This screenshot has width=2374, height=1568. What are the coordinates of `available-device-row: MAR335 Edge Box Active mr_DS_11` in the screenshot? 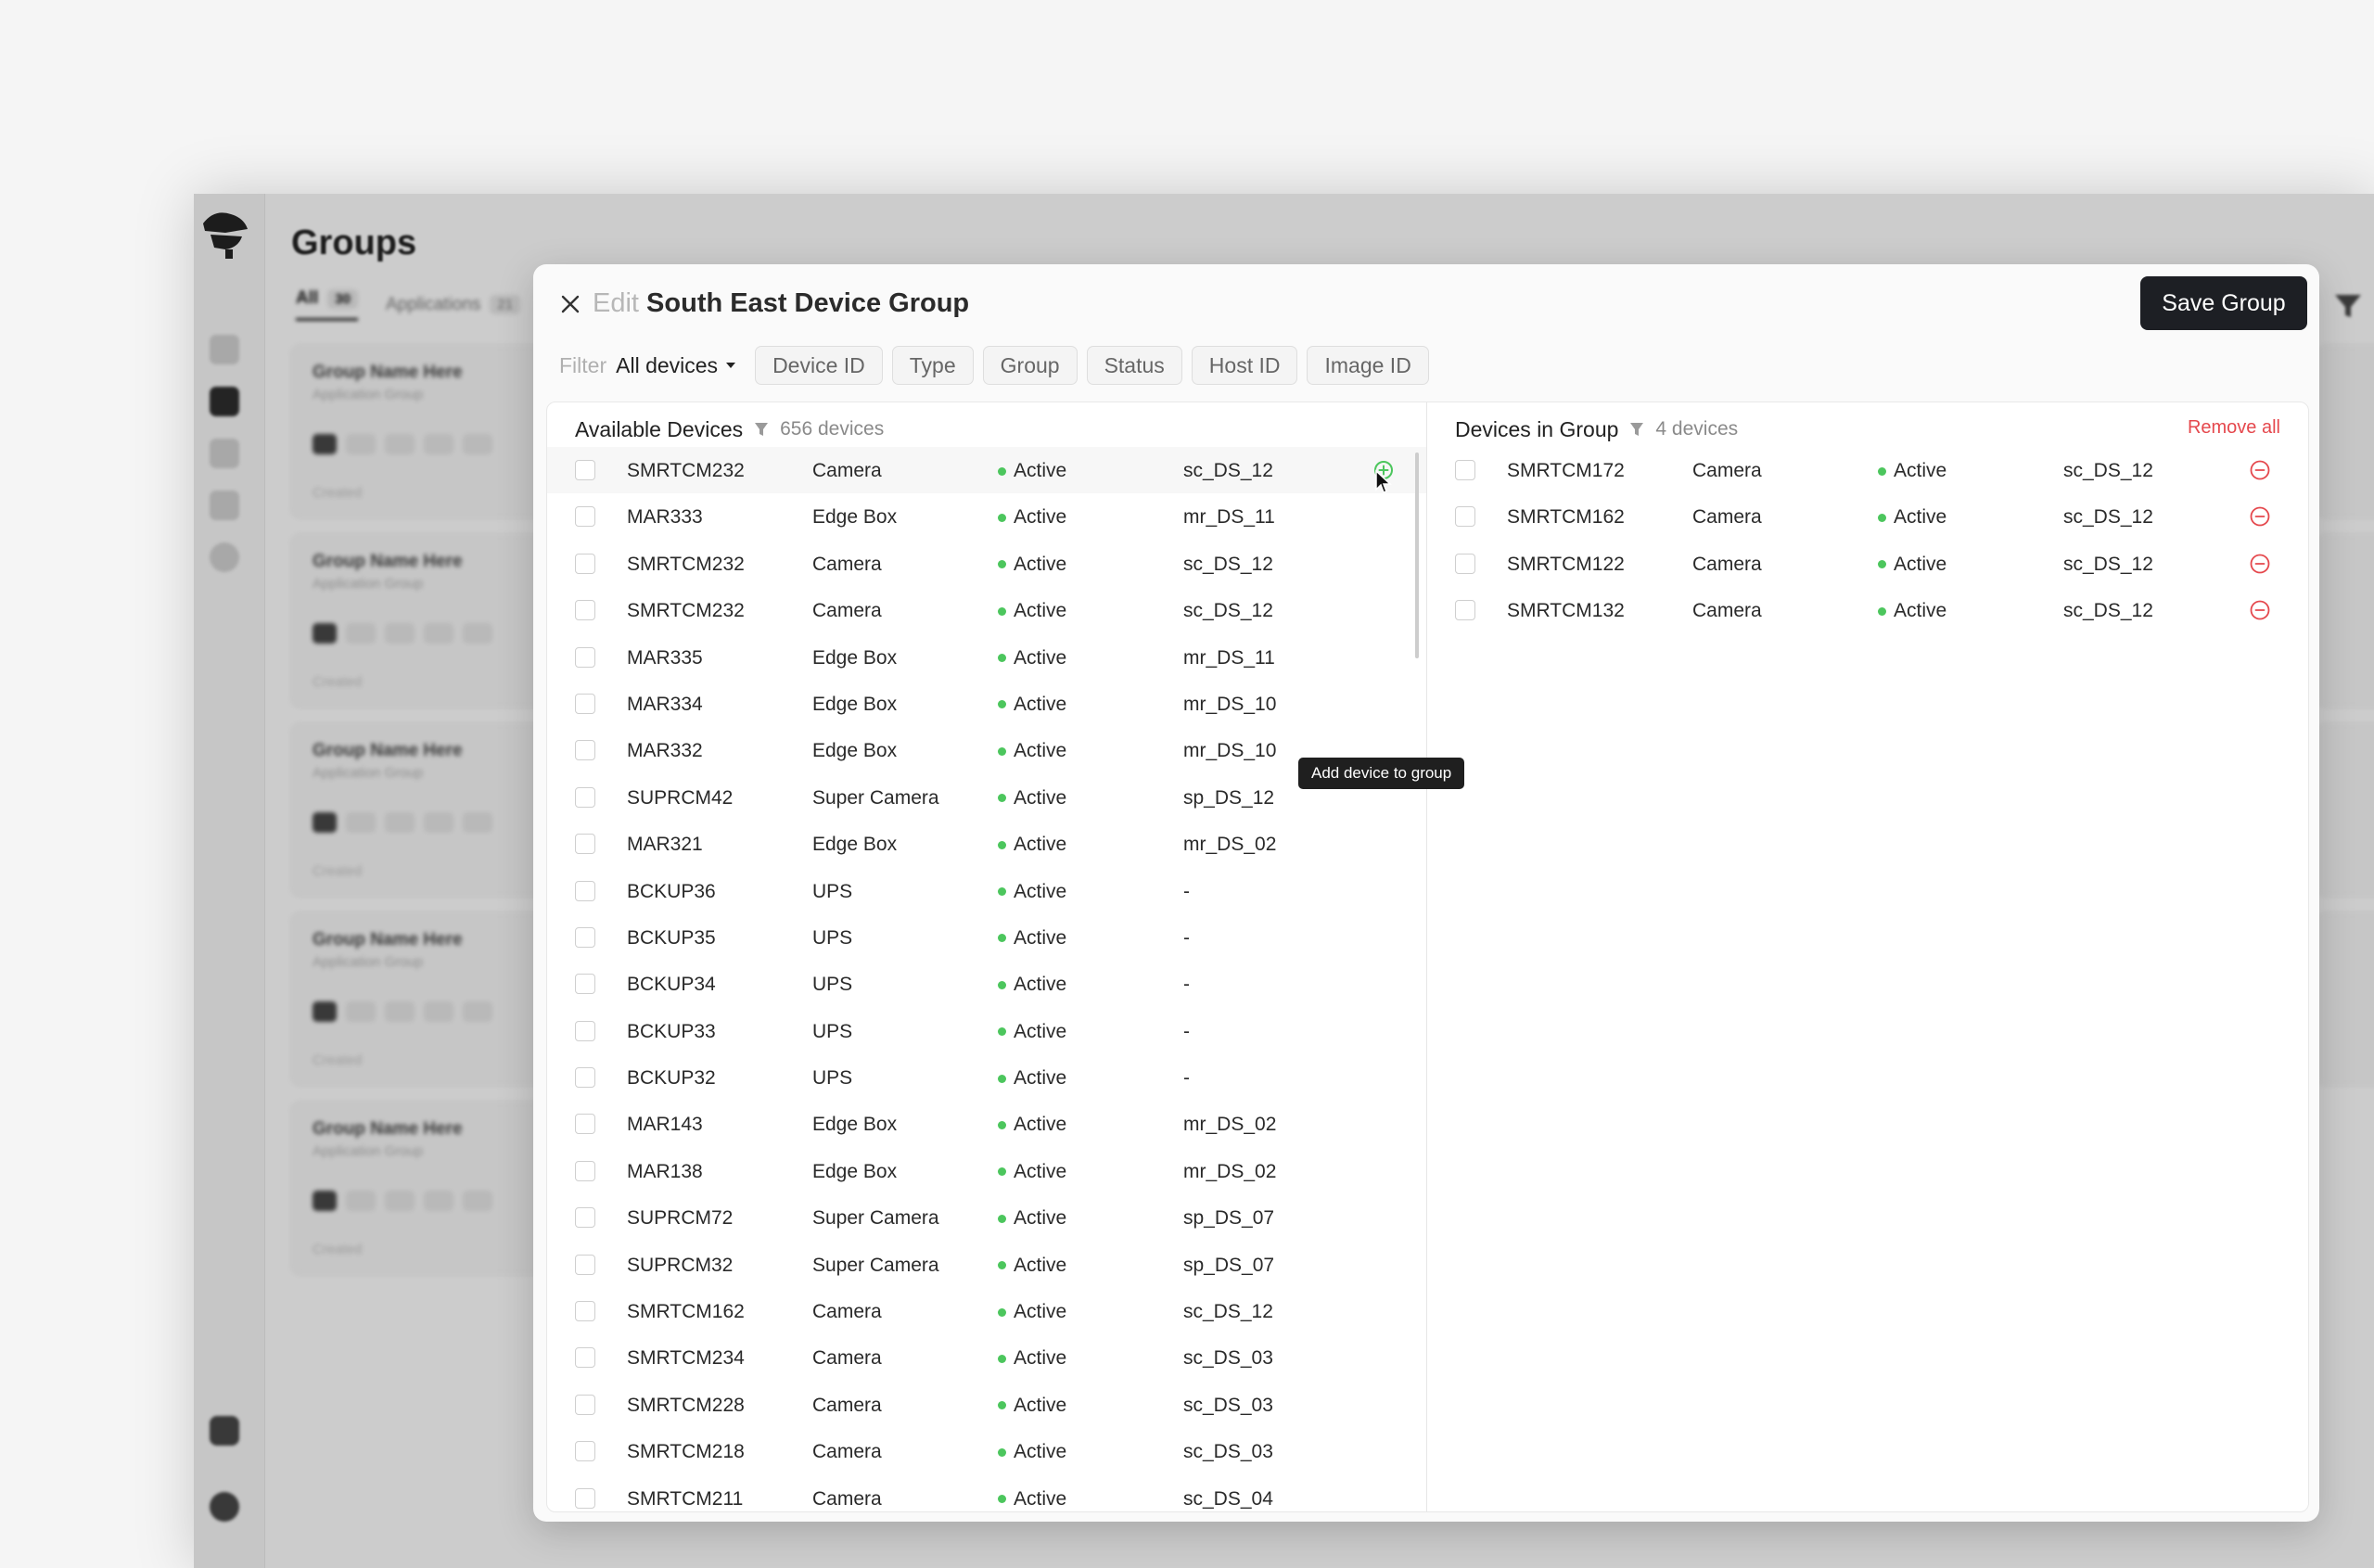 It's located at (986, 657).